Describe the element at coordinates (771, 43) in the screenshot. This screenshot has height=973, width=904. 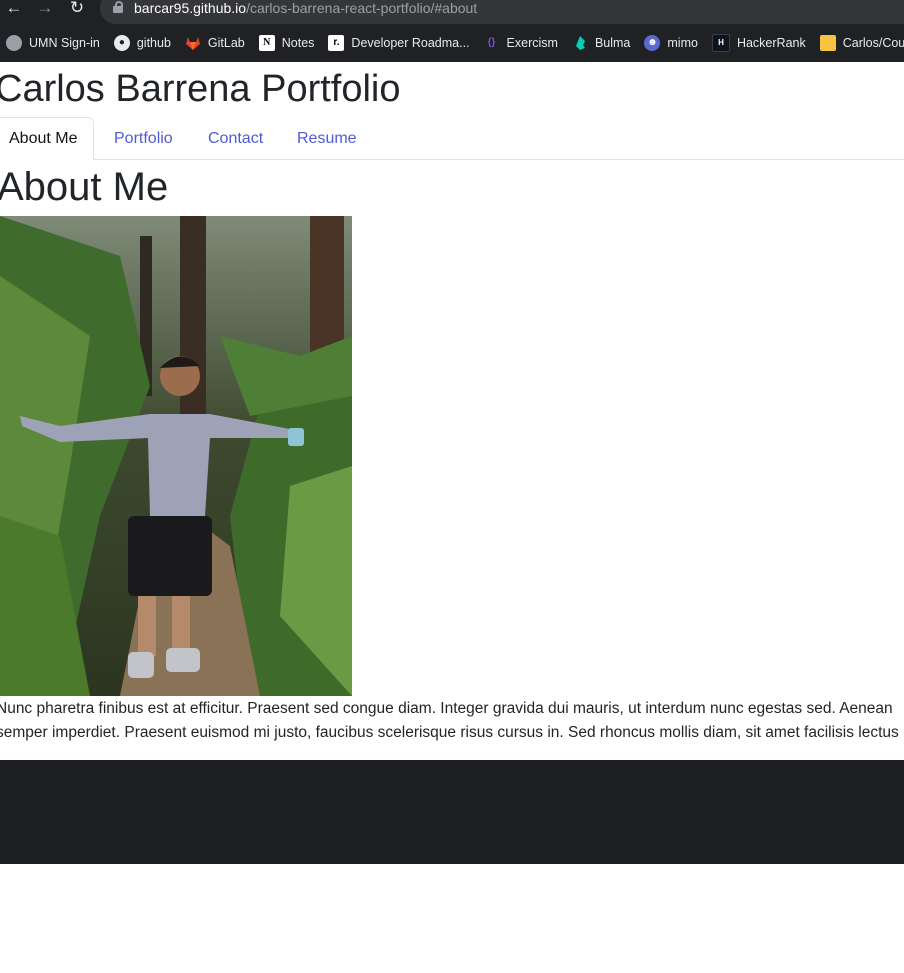
I see `bookmark-label: HackerRank` at that location.